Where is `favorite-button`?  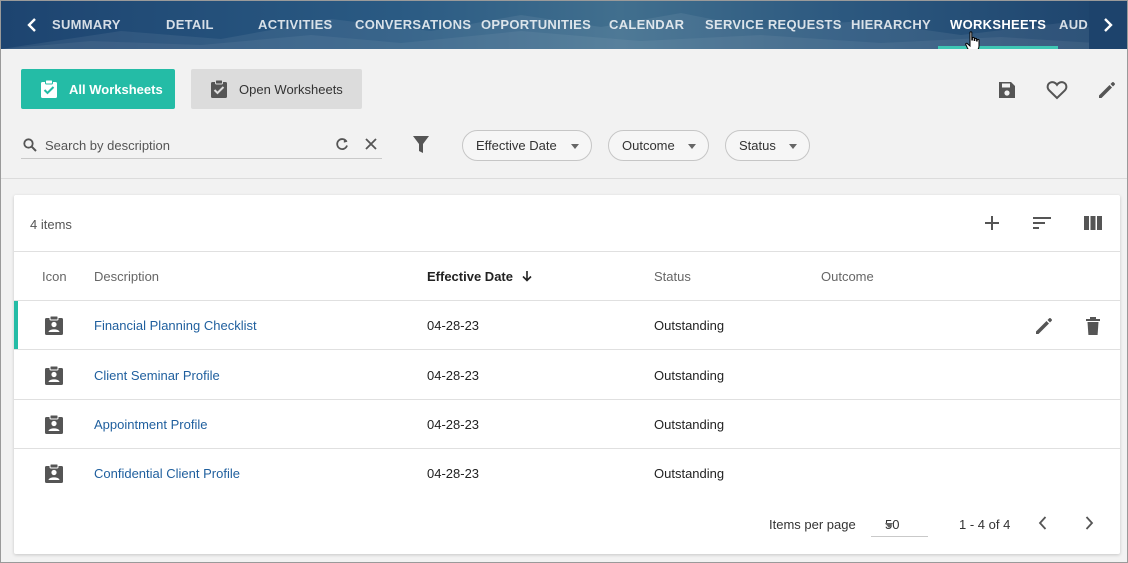
favorite-button is located at coordinates (1057, 90).